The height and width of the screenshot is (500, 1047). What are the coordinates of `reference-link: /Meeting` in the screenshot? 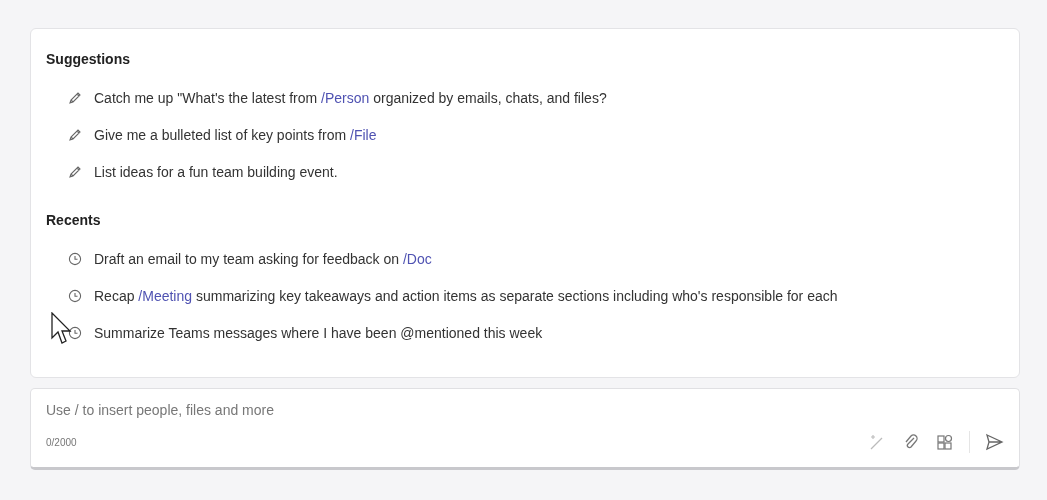 It's located at (165, 295).